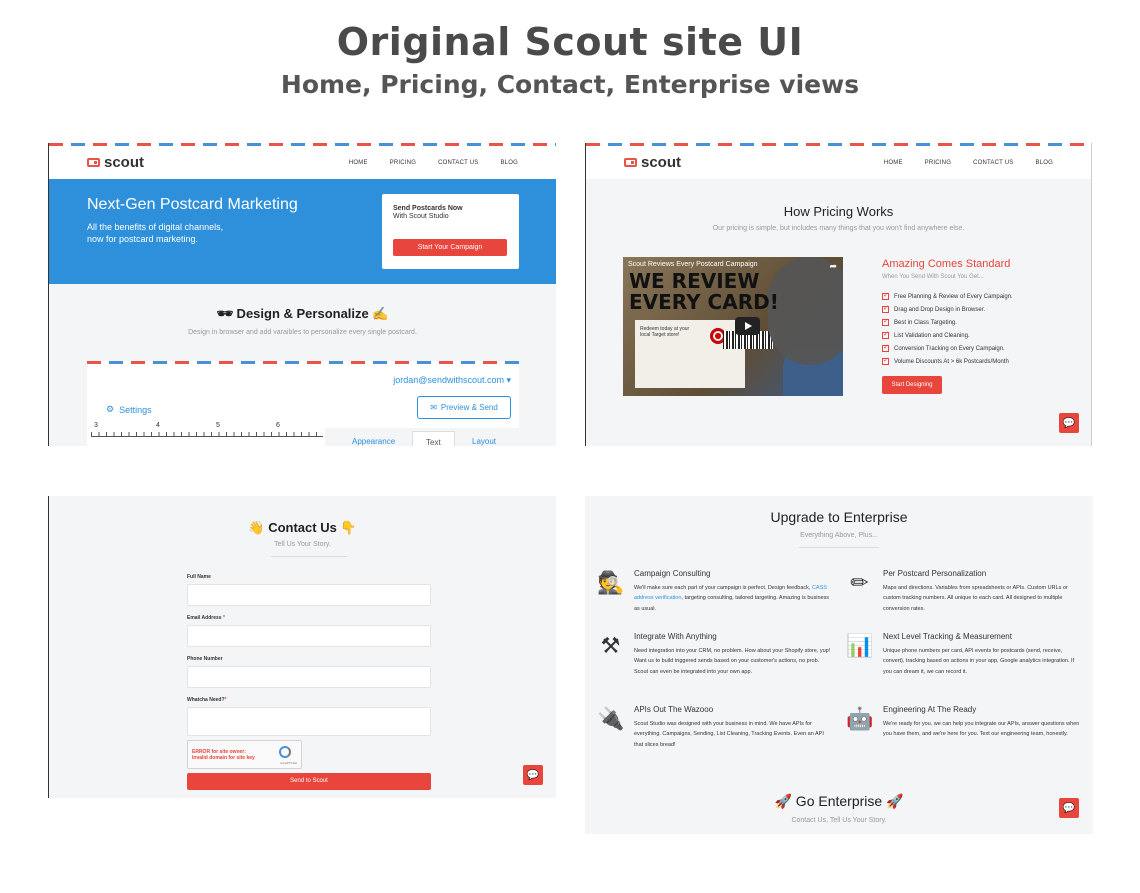 This screenshot has height=893, width=1140. What do you see at coordinates (223, 758) in the screenshot?
I see `recaptcha-error-line2: Invalid domain for site key` at bounding box center [223, 758].